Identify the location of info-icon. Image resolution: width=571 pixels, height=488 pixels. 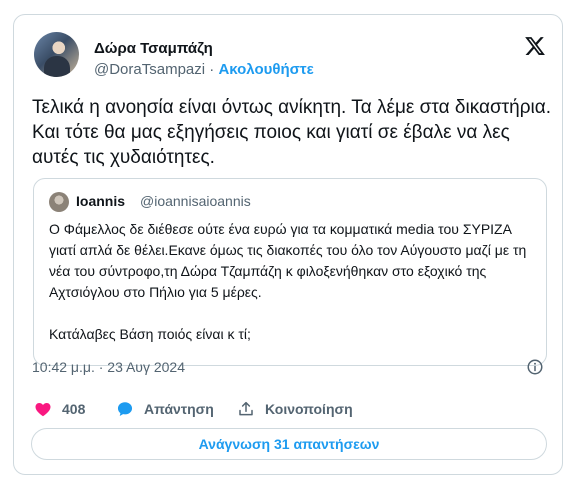
(535, 367).